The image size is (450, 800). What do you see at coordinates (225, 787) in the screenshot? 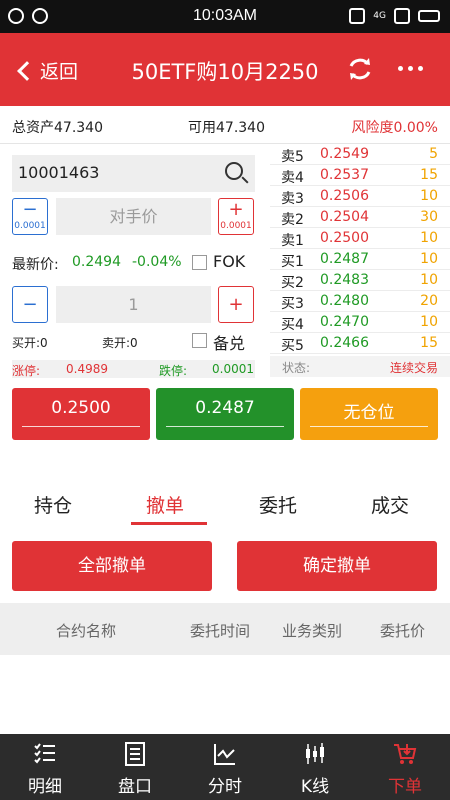
I see `nav-label: 分时` at bounding box center [225, 787].